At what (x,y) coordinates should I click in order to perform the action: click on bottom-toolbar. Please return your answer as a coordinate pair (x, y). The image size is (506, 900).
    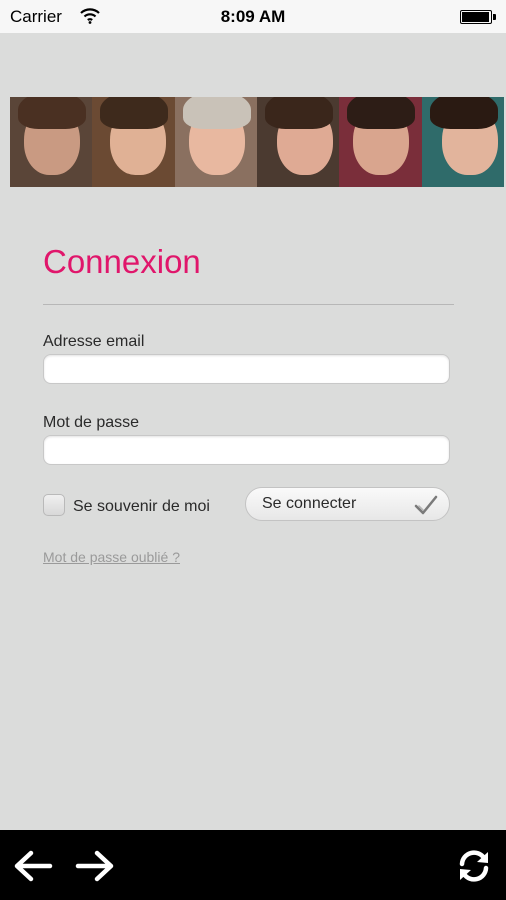
    Looking at the image, I should click on (253, 865).